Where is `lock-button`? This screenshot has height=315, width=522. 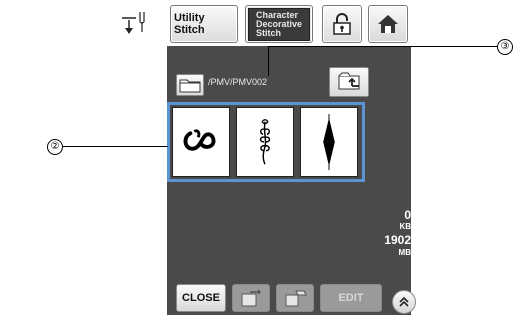 lock-button is located at coordinates (342, 24).